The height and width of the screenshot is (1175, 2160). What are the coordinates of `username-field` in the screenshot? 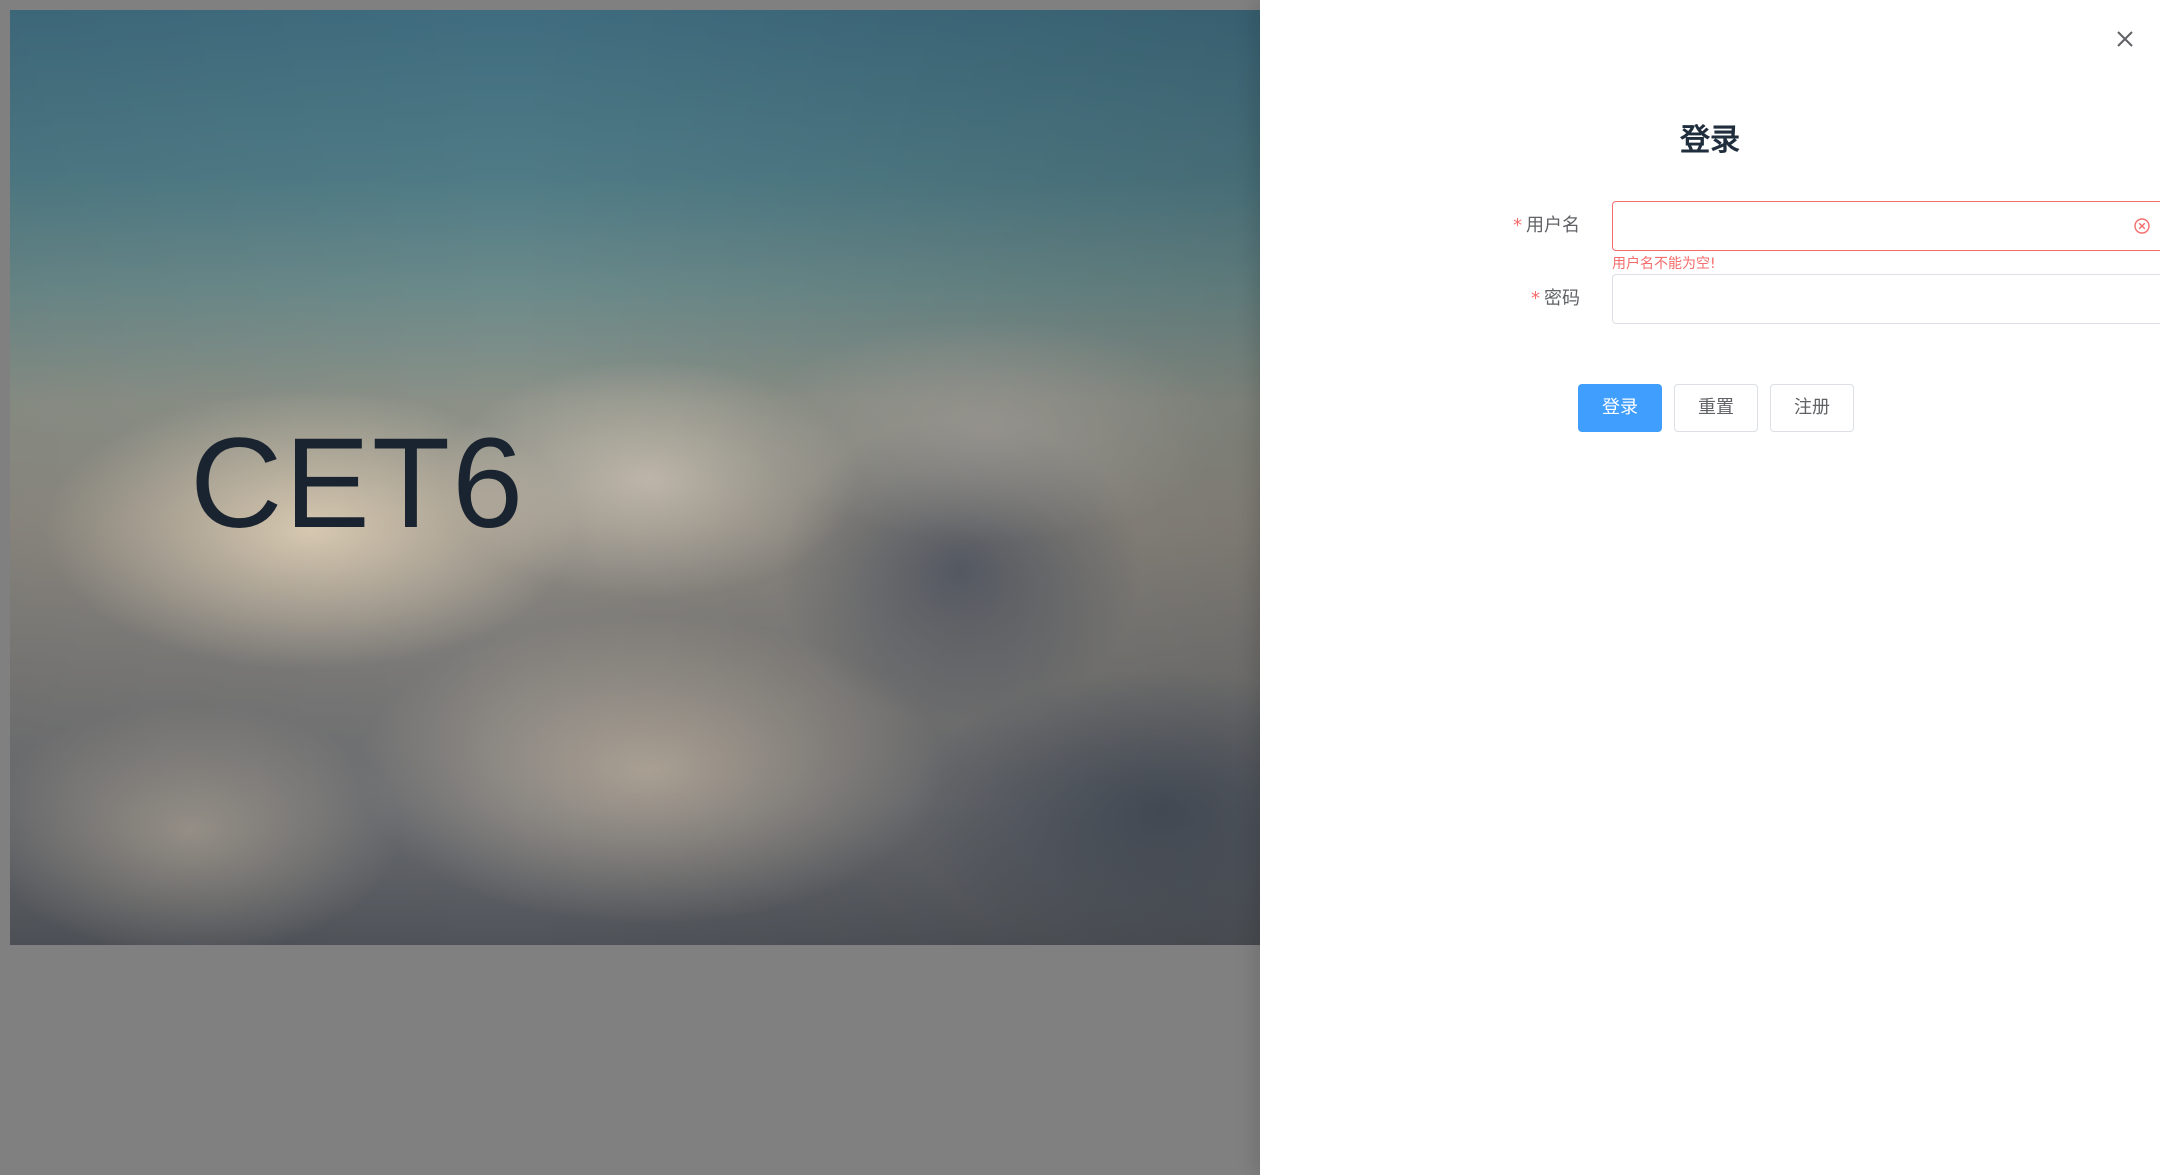 It's located at (1886, 226).